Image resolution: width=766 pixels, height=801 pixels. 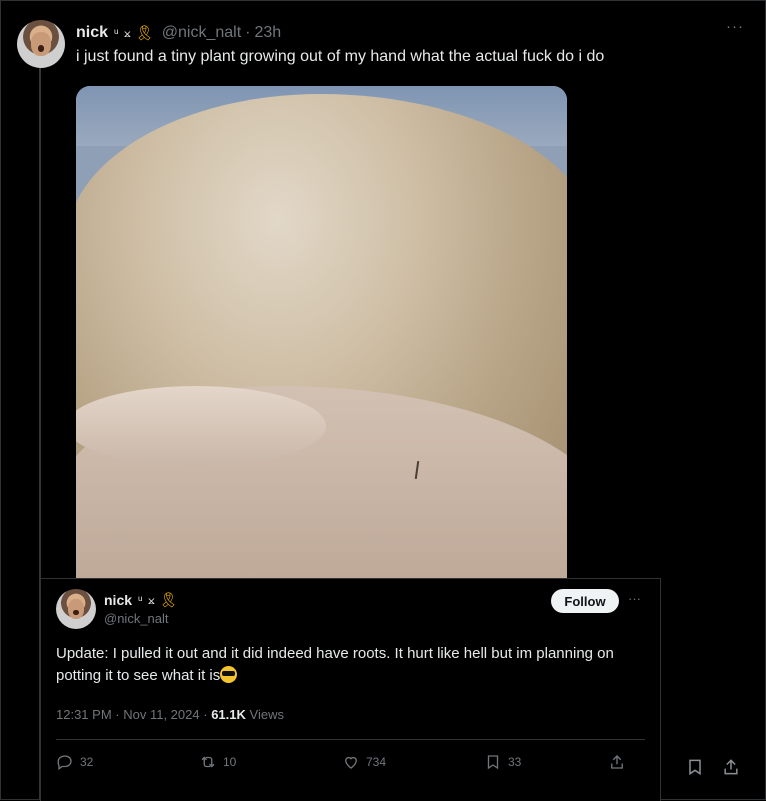 What do you see at coordinates (136, 618) in the screenshot?
I see `quote-author-handle: @nick_nalt` at bounding box center [136, 618].